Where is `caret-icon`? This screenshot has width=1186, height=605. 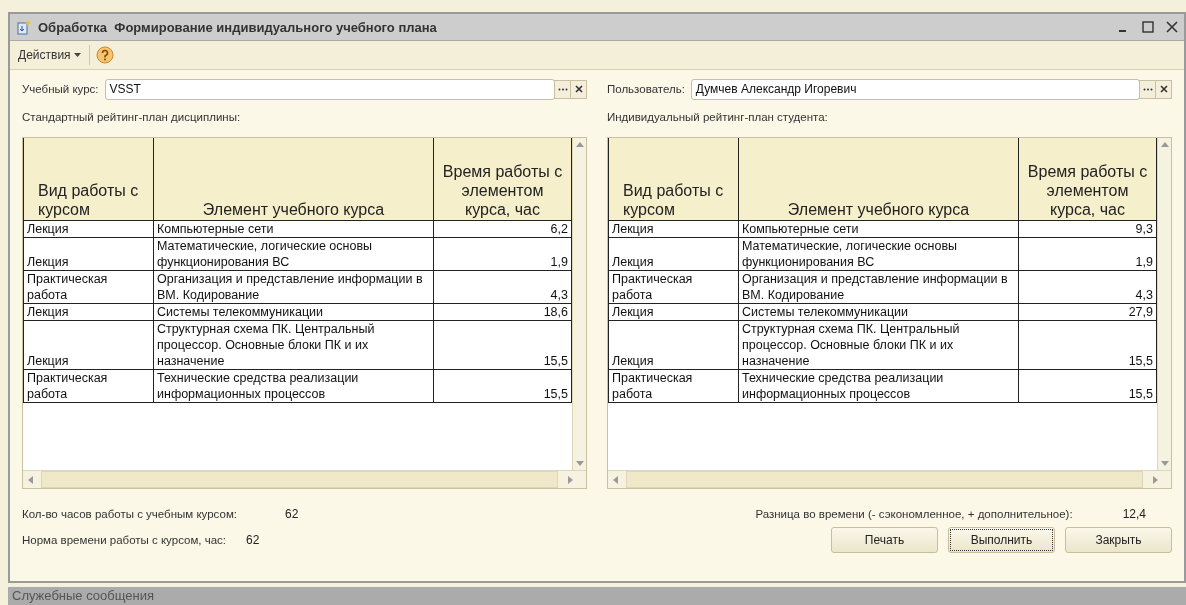
caret-icon is located at coordinates (77, 55).